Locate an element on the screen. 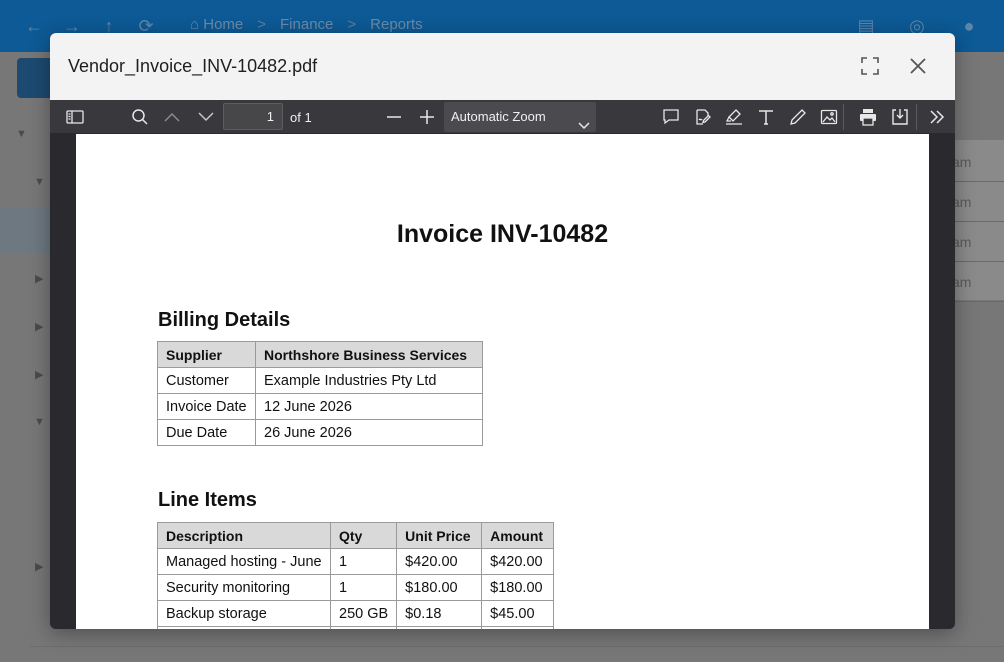 The width and height of the screenshot is (1004, 662). table-header-cell: Northshore Business Services is located at coordinates (369, 354).